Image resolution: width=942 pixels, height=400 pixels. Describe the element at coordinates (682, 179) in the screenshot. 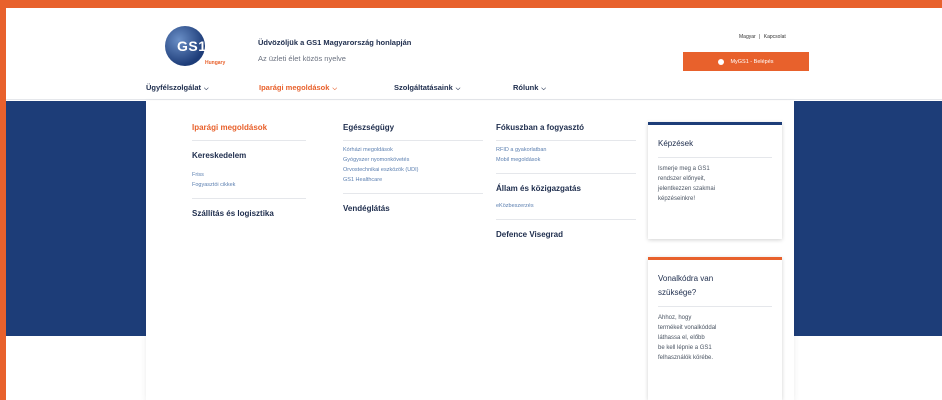

I see `training-card-line: rendszer előnyeit,` at that location.